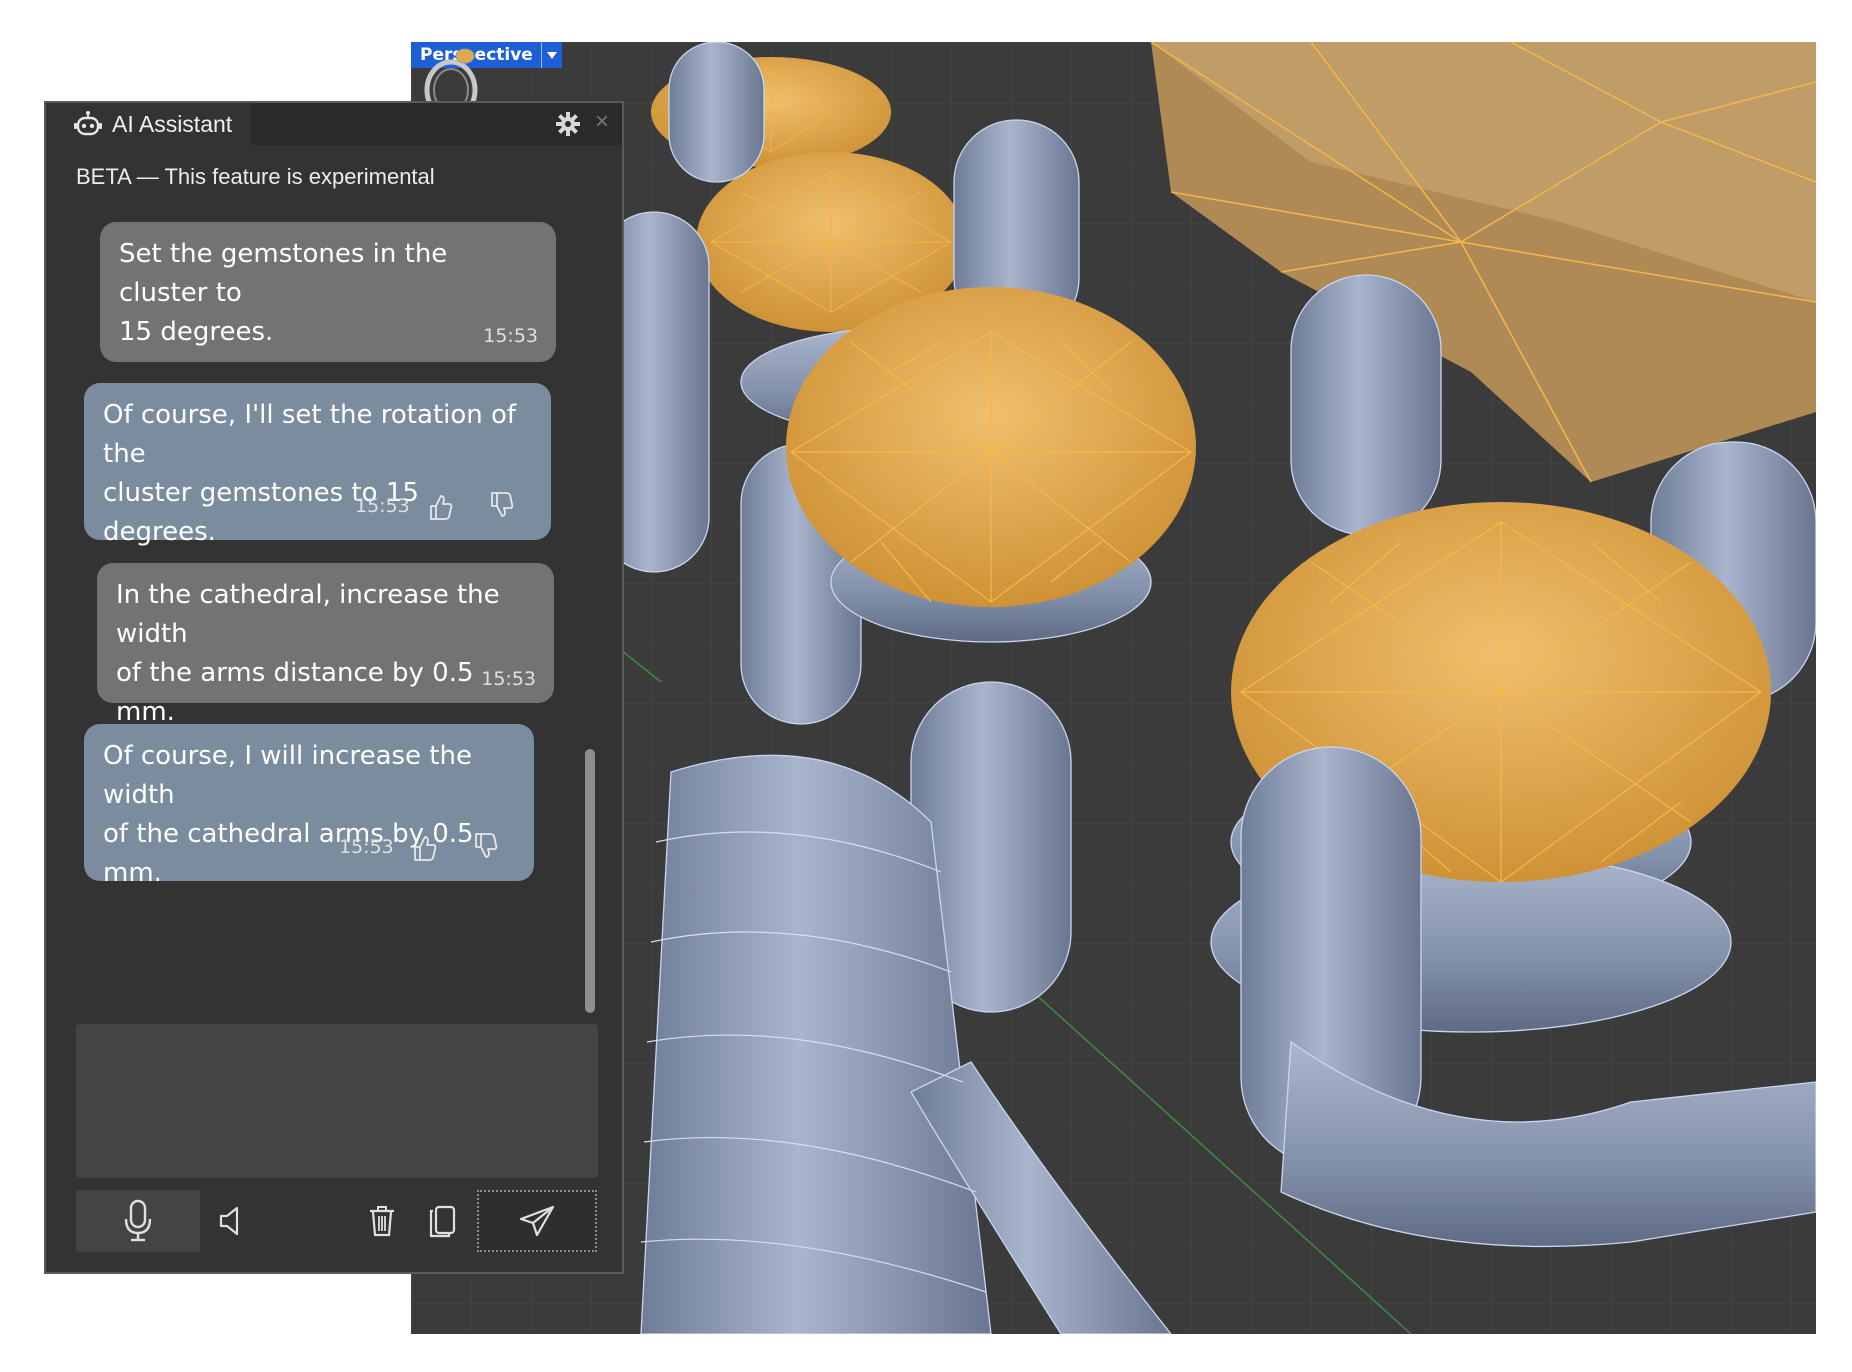 Image resolution: width=1852 pixels, height=1372 pixels. Describe the element at coordinates (308, 614) in the screenshot. I see `message-line: In the cathedral, increase the width` at that location.